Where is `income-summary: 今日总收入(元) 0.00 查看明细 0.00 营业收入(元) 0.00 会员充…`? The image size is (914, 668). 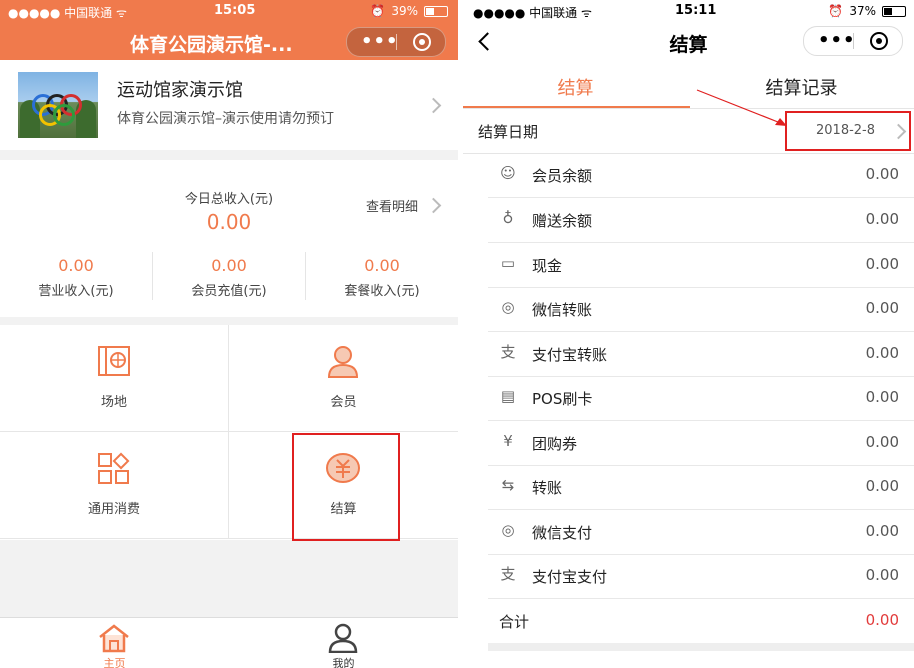
income-summary: 今日总收入(元) 0.00 查看明细 0.00 营业收入(元) 0.00 会员充… is located at coordinates (229, 238).